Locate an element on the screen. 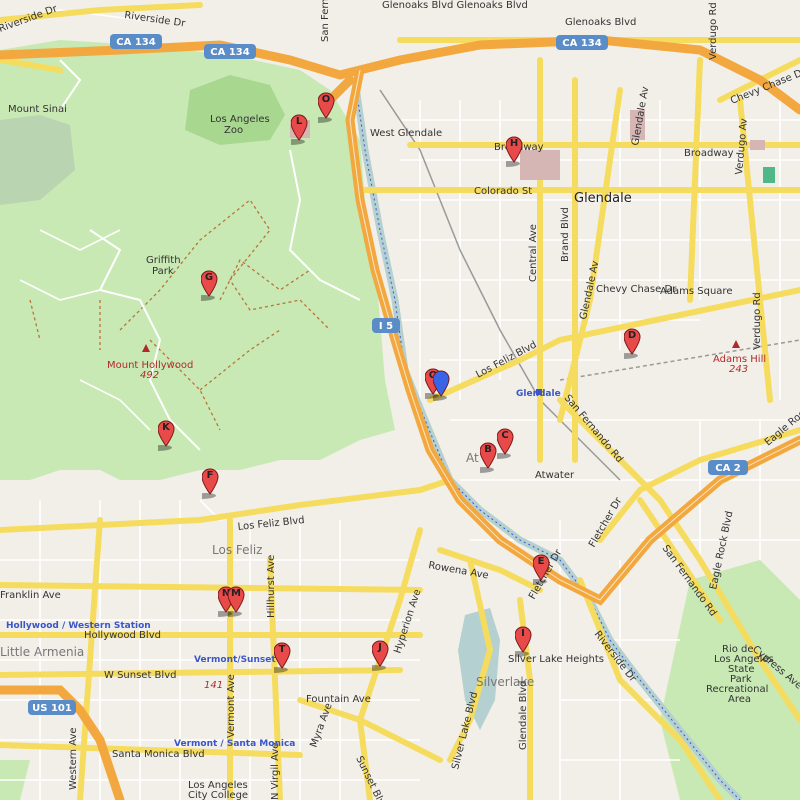 This screenshot has width=800, height=800. marker-letter: O is located at coordinates (326, 99).